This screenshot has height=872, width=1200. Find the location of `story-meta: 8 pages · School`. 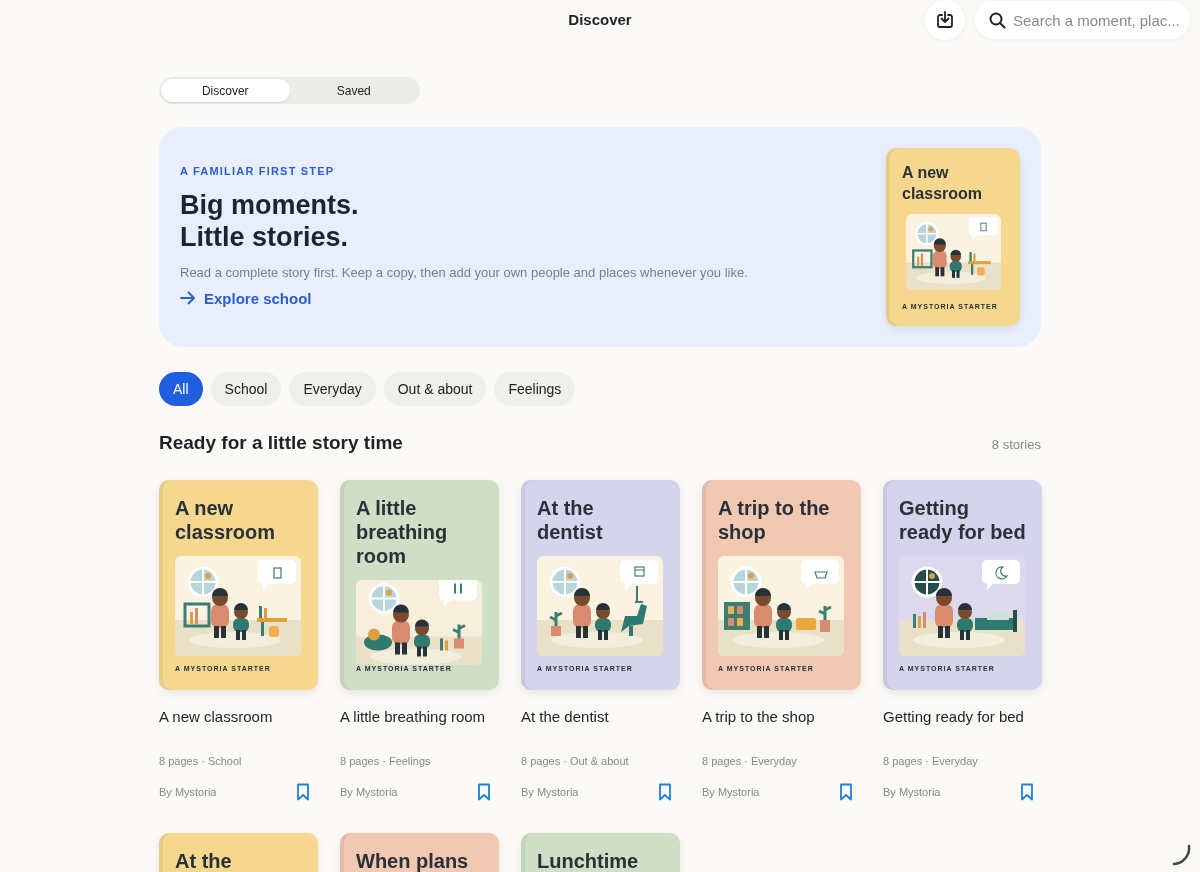

story-meta: 8 pages · School is located at coordinates (201, 761).